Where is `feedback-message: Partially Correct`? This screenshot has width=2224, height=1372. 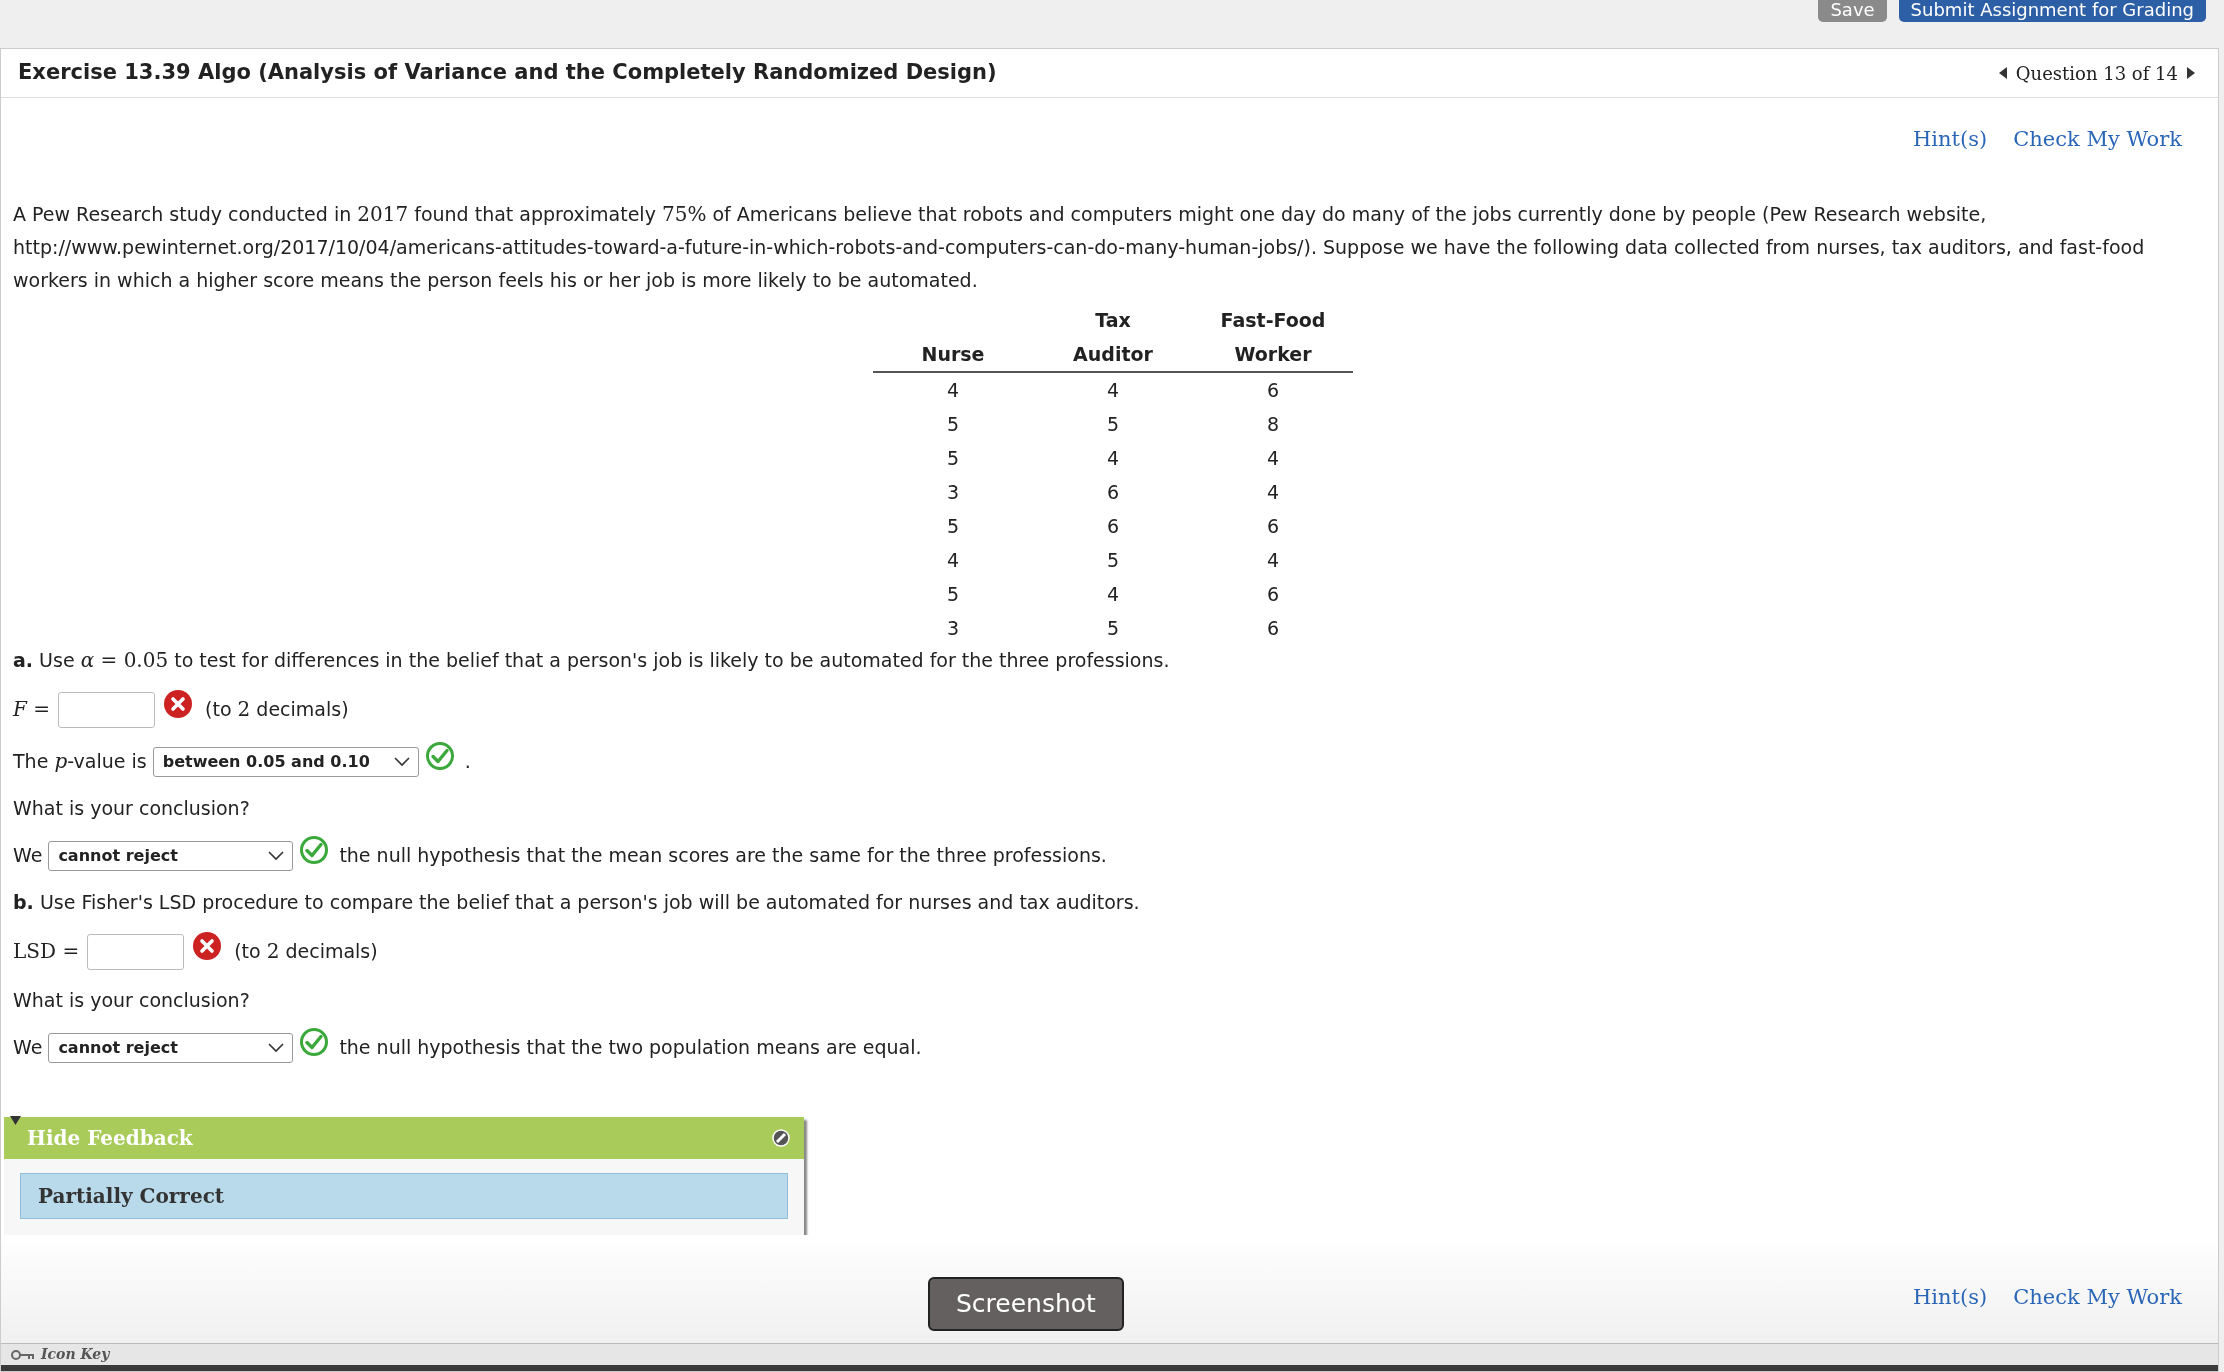 feedback-message: Partially Correct is located at coordinates (404, 1195).